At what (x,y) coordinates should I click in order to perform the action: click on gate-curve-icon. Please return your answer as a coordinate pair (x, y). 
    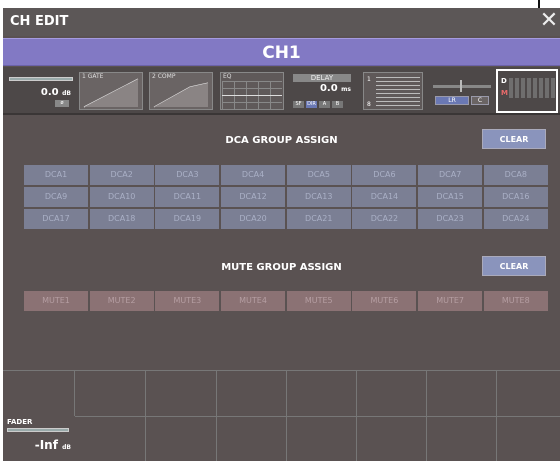
    Looking at the image, I should click on (111, 93).